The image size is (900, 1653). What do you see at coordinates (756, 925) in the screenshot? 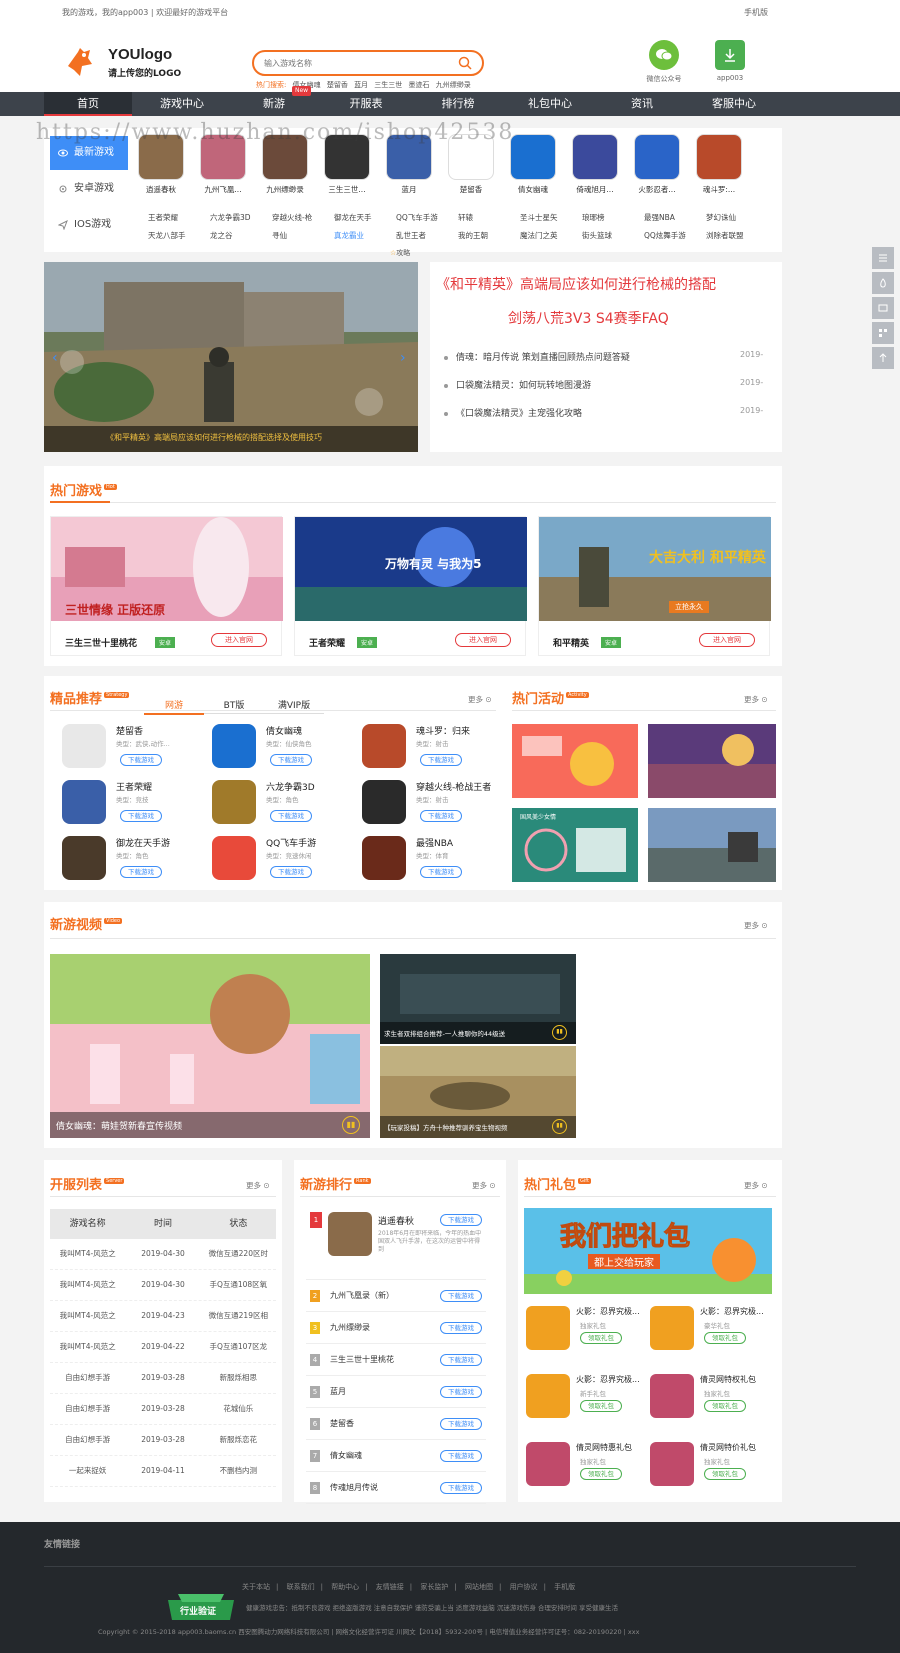
I see `video-more-link: 更多 ⊙` at bounding box center [756, 925].